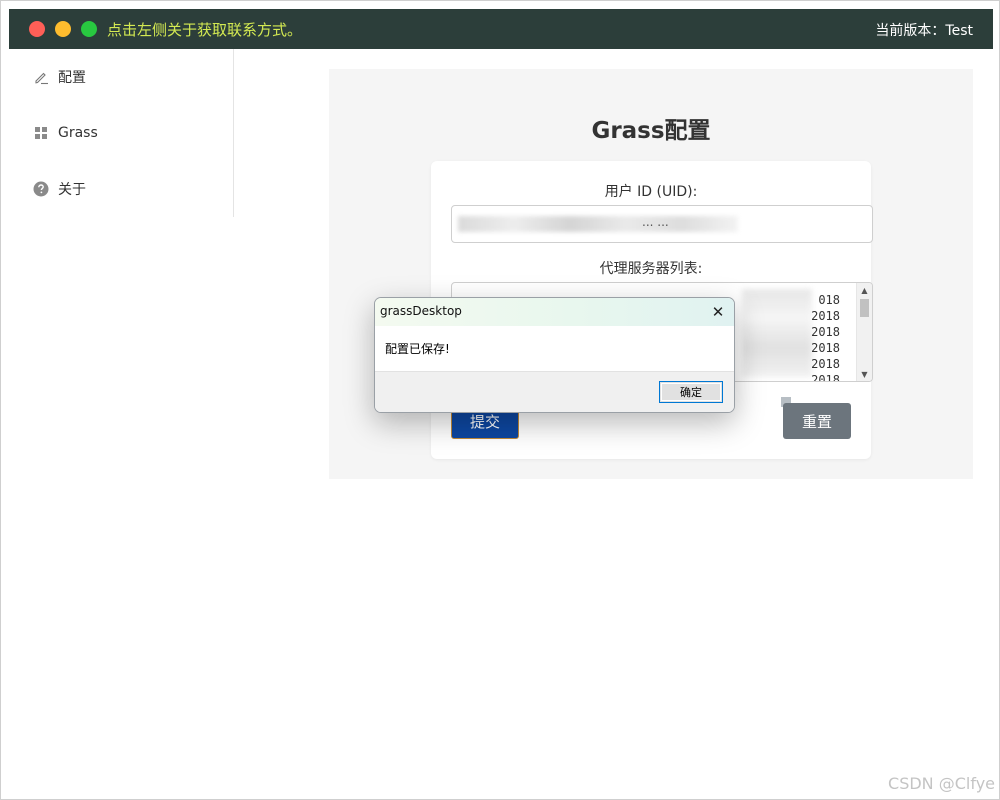  What do you see at coordinates (554, 391) in the screenshot?
I see `dialog-footer: 确定` at bounding box center [554, 391].